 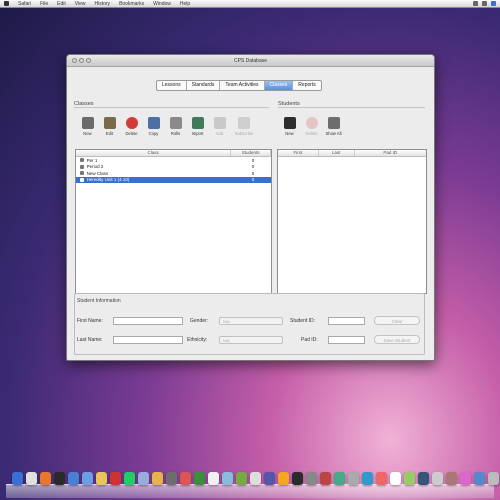 What do you see at coordinates (175, 126) in the screenshot?
I see `rolls-button: Rolls` at bounding box center [175, 126].